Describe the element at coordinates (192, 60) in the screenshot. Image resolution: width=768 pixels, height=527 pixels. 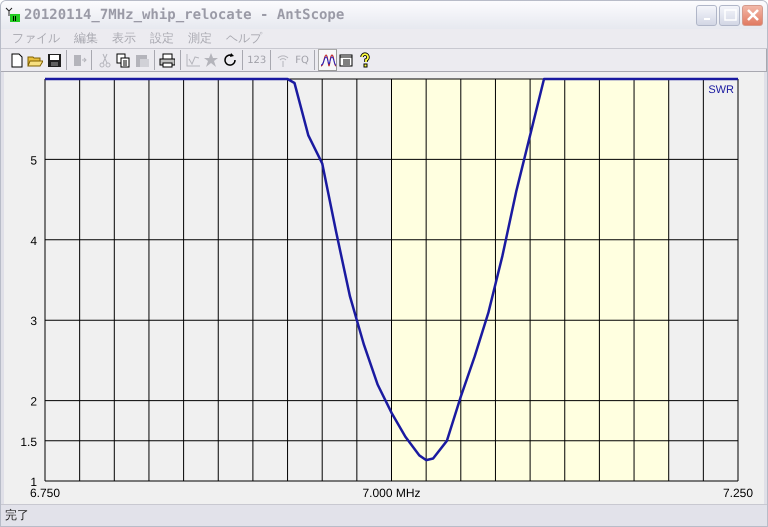
I see `graph-icon` at that location.